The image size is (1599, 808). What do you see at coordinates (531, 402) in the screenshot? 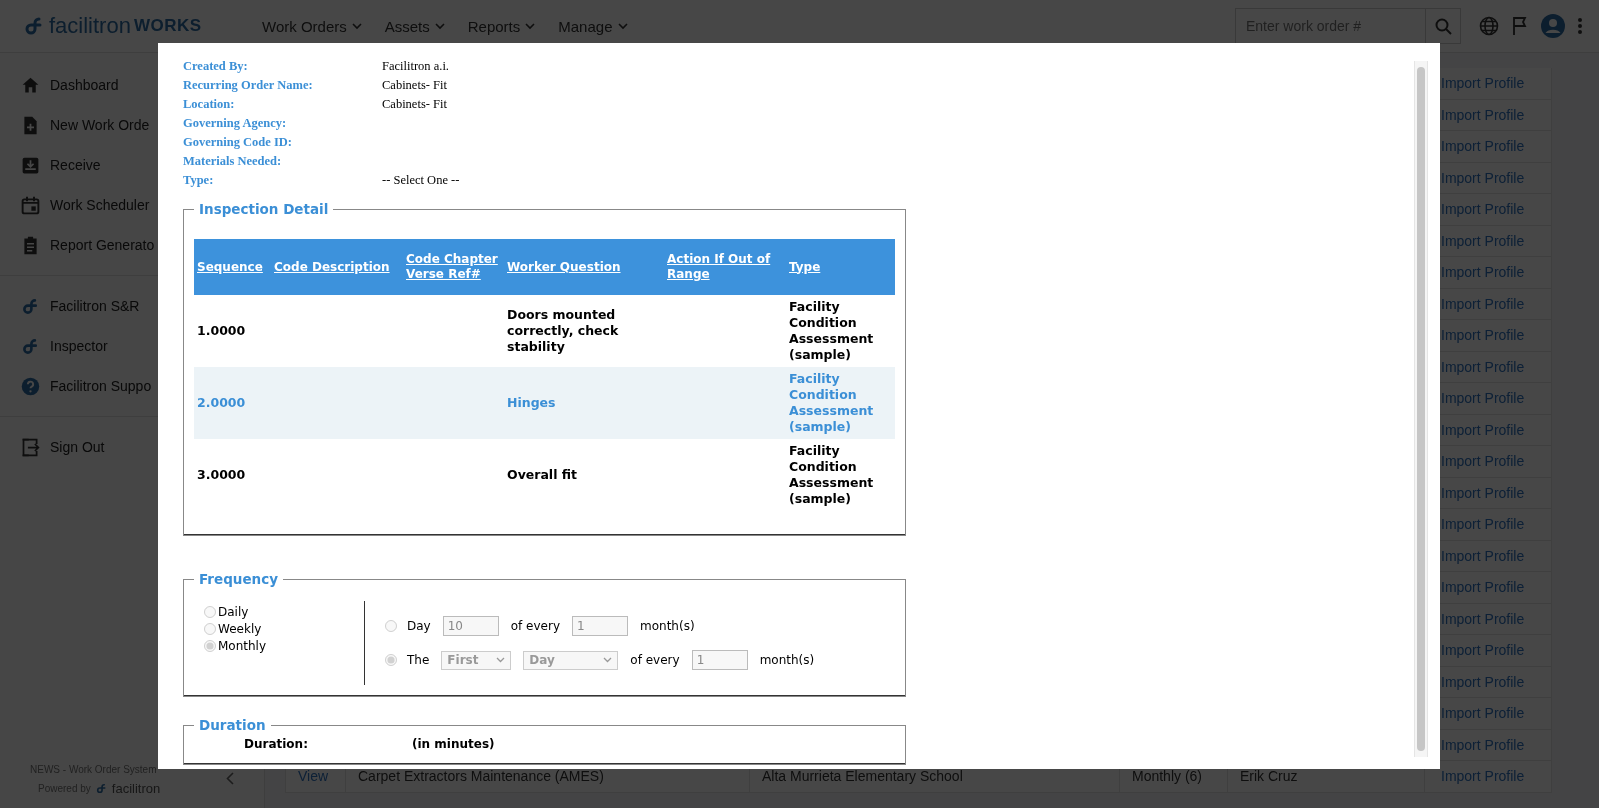
I see `table-cell: Hinges` at bounding box center [531, 402].